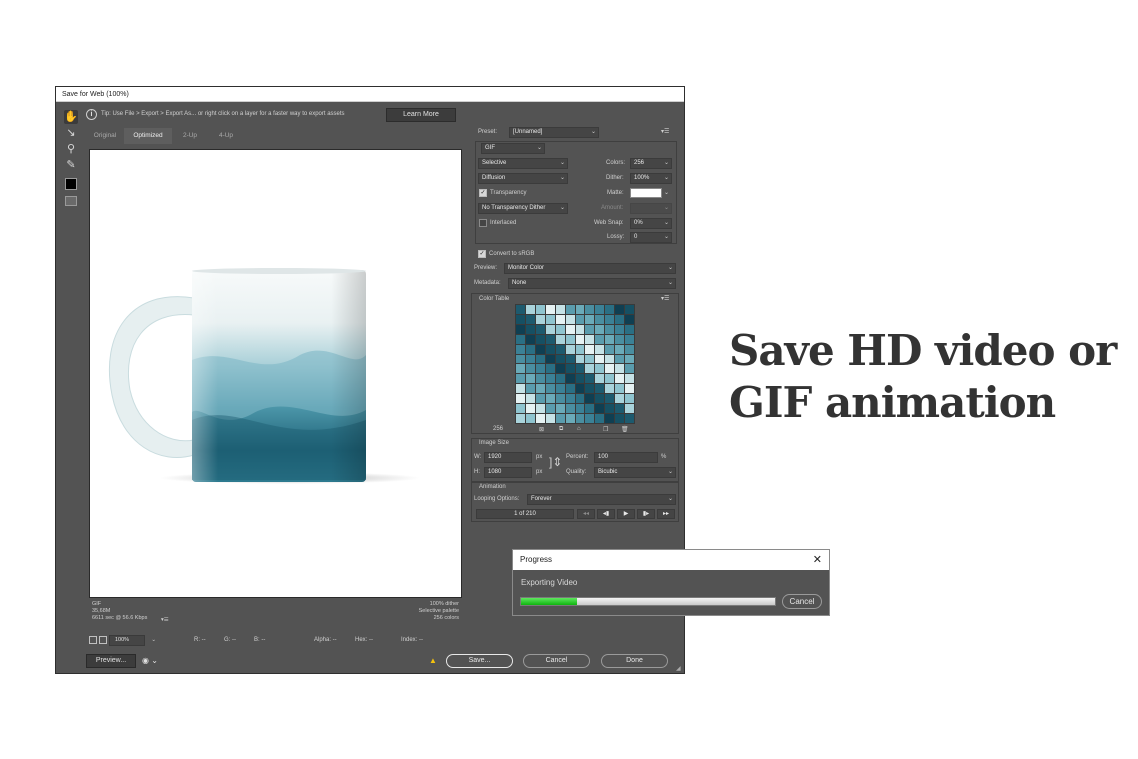  I want to click on browser-select: ◉ ⌄, so click(157, 661).